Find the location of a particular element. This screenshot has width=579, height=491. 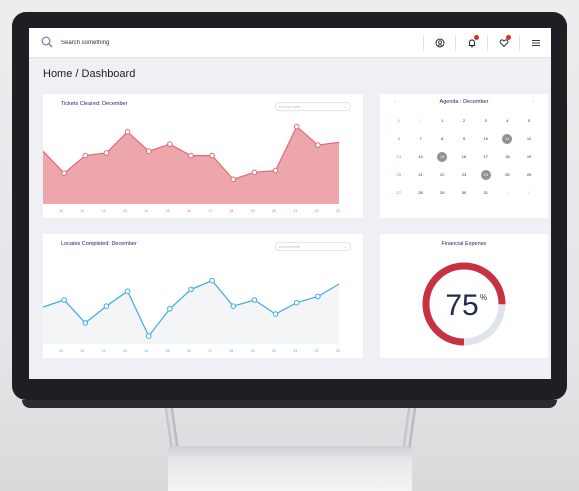

x-tick-label: 18 is located at coordinates (231, 211).